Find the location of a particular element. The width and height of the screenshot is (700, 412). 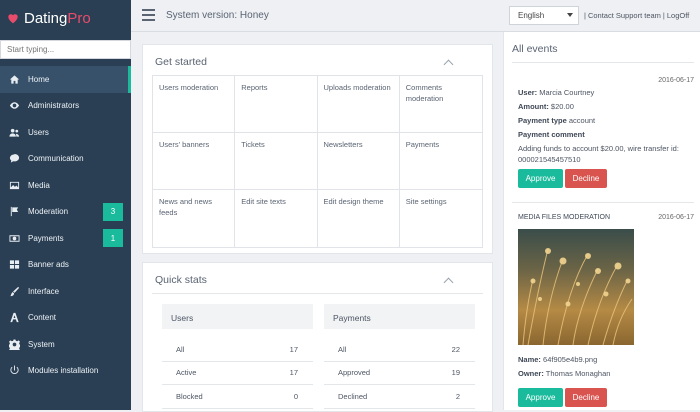

sidebar-item-label: Modules installation is located at coordinates (63, 371).